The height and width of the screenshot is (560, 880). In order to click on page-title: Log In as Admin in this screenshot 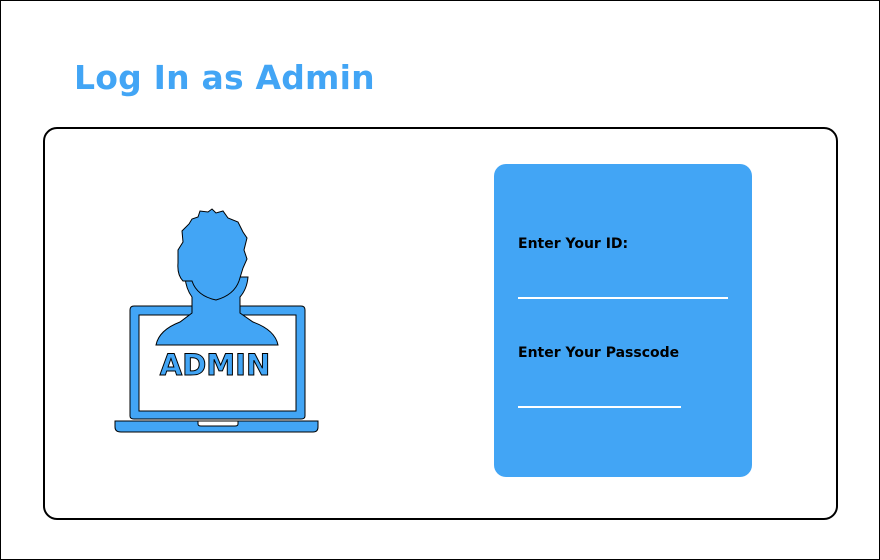, I will do `click(224, 77)`.